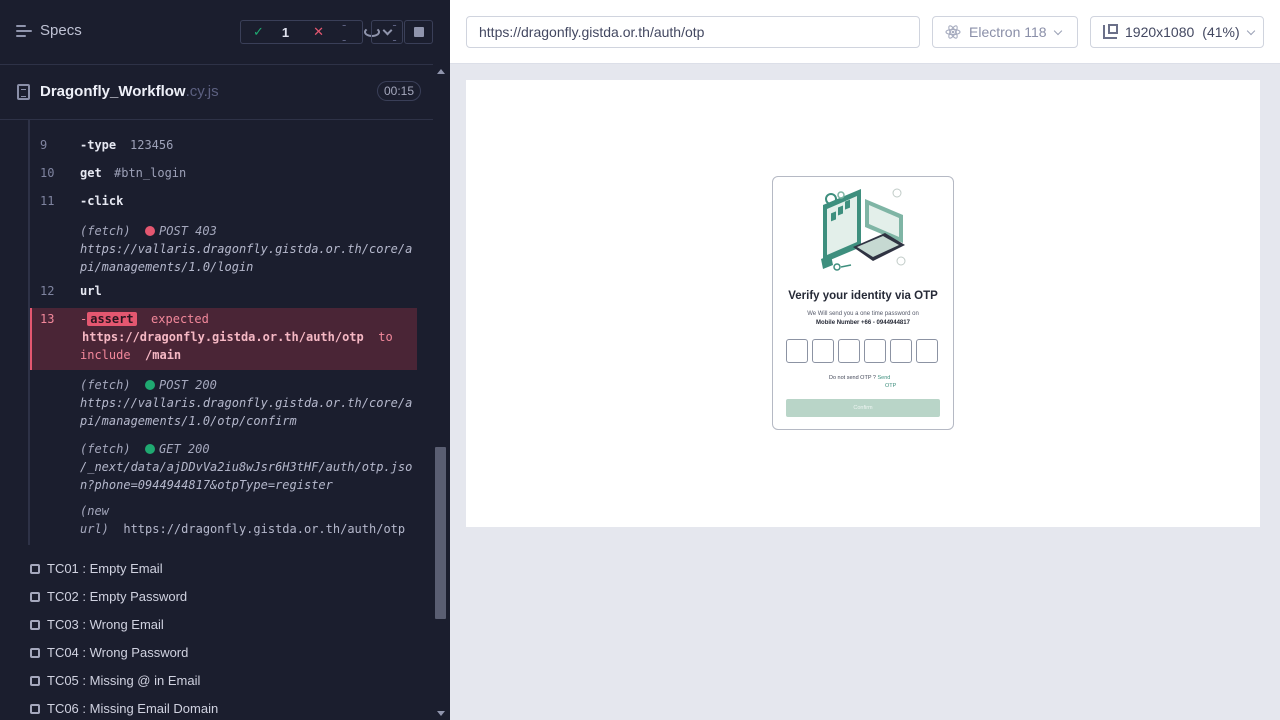 This screenshot has width=1280, height=720. I want to click on status-dot-red, so click(150, 231).